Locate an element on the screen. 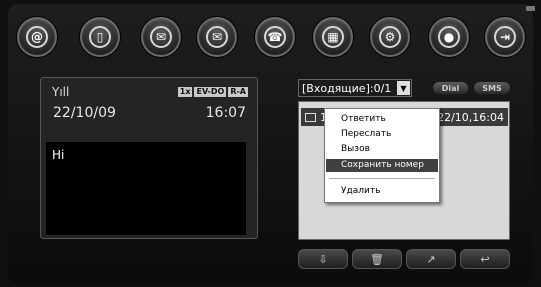 The image size is (541, 287). folder-select: [Входящие]:0/1 ▼ is located at coordinates (355, 88).